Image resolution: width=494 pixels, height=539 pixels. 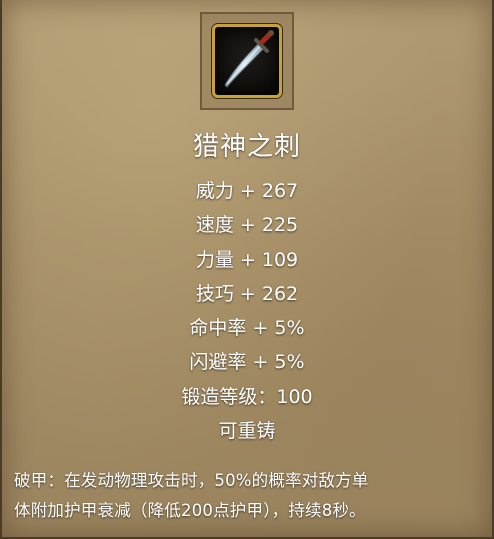 I want to click on forge-level: 锻造等级：100, so click(x=247, y=396).